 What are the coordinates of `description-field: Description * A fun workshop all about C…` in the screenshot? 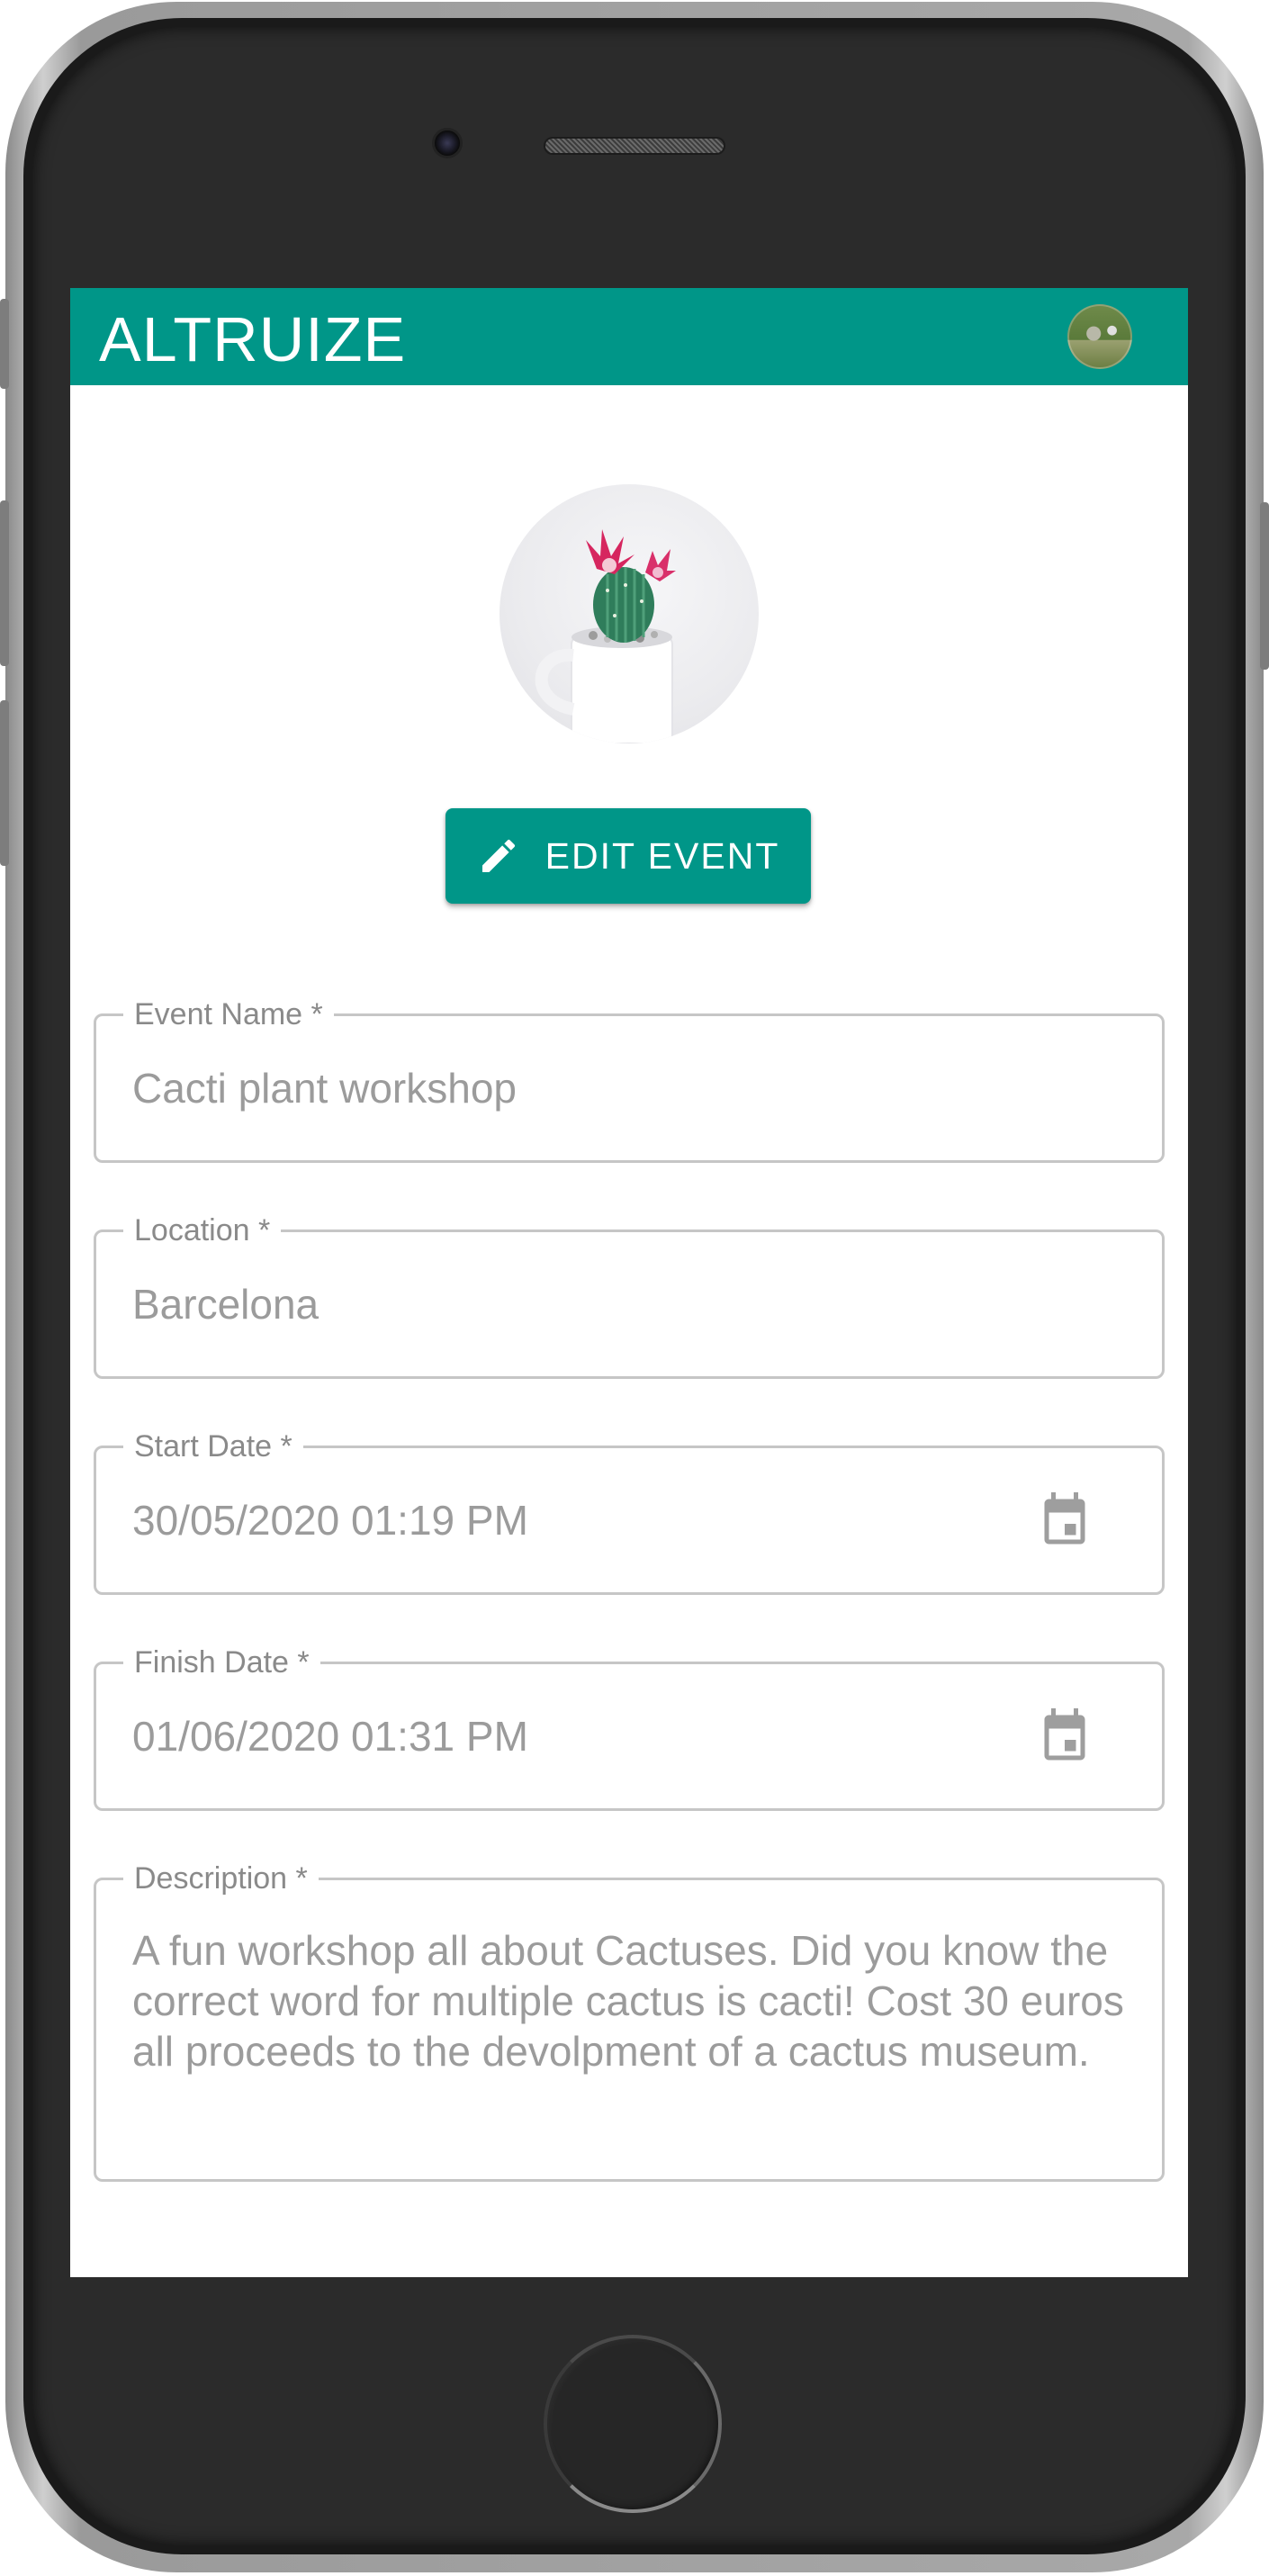 It's located at (629, 2021).